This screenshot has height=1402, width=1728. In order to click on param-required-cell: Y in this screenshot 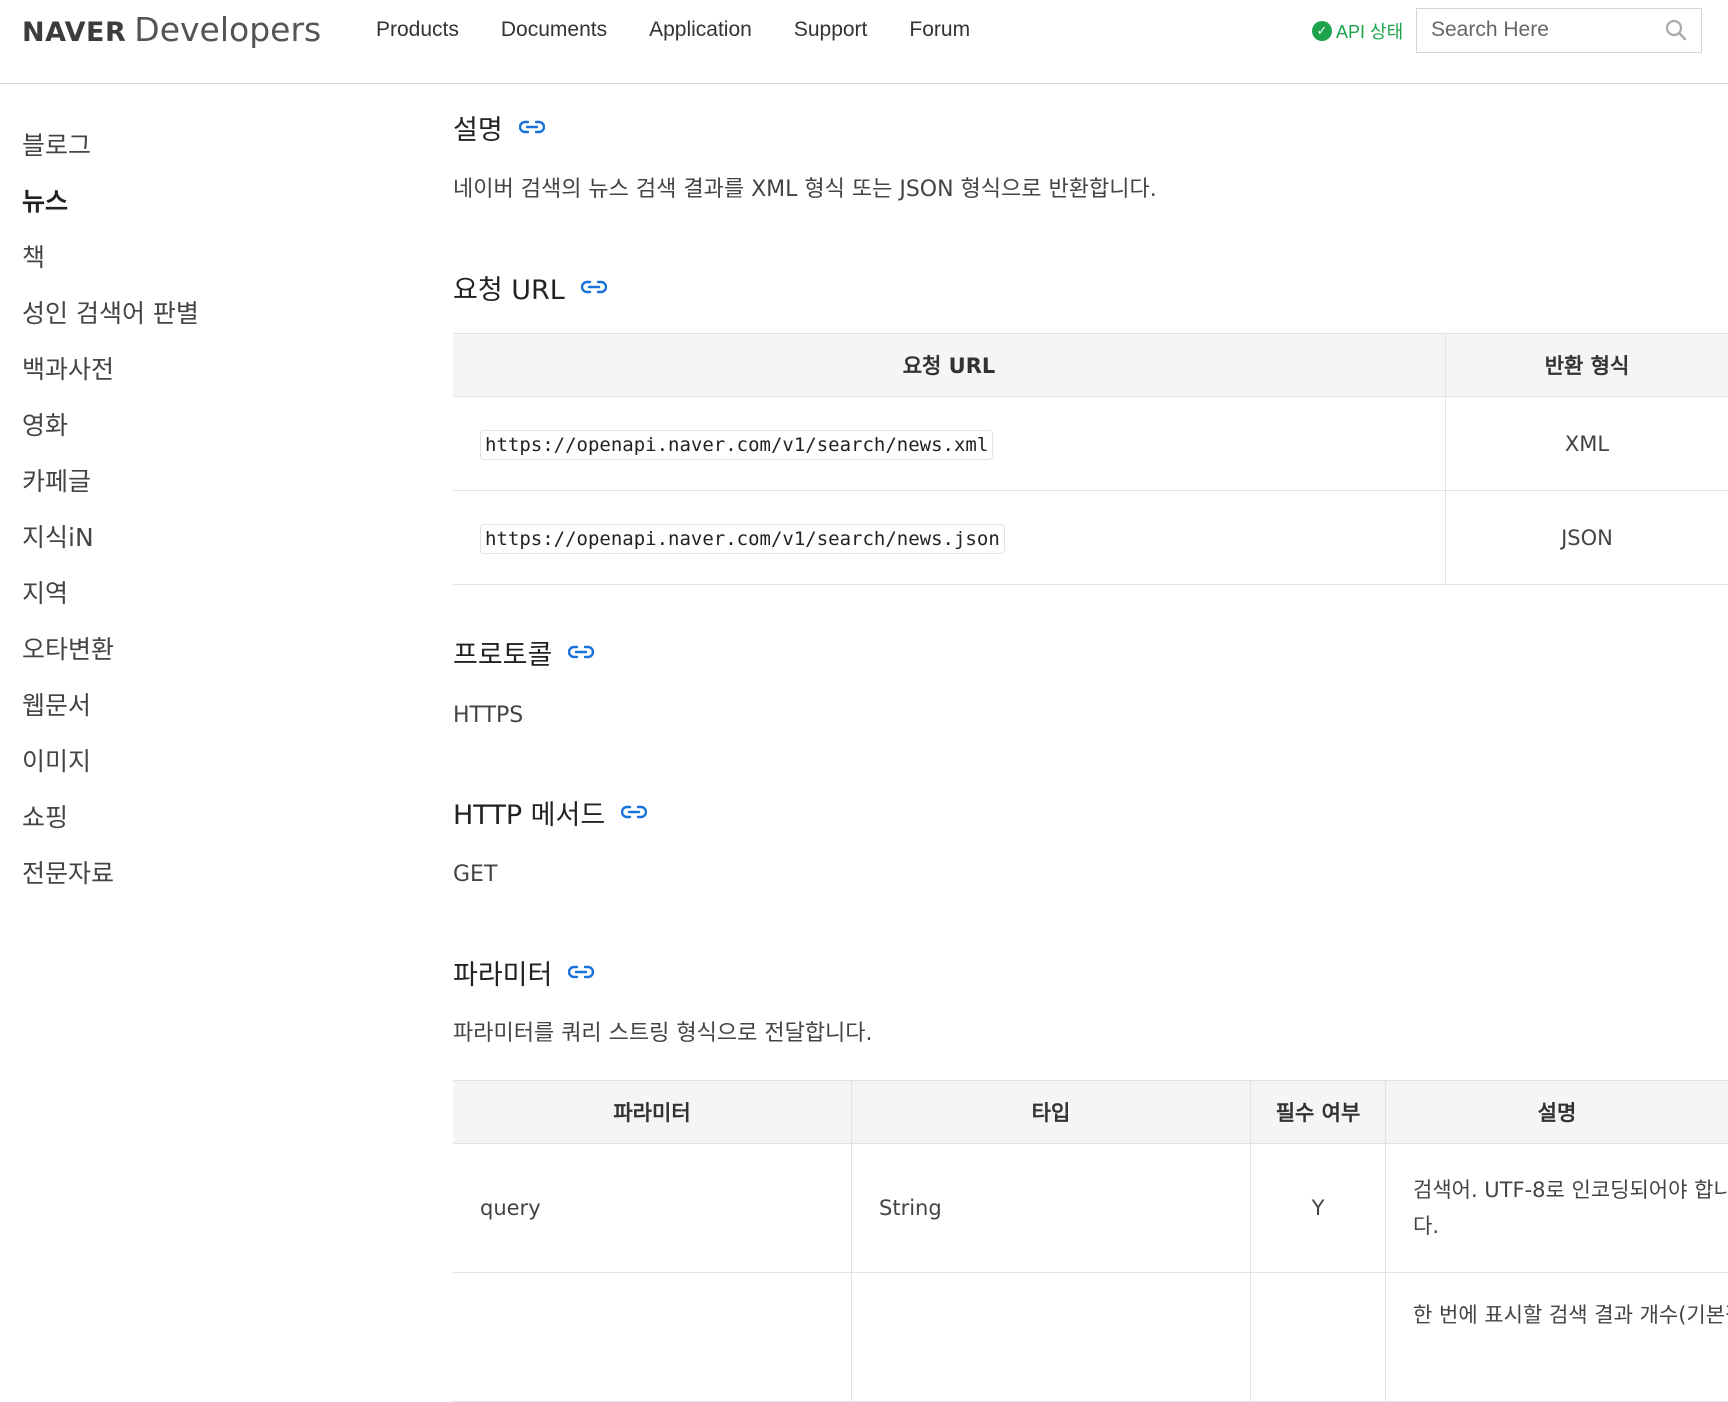, I will do `click(1318, 1208)`.